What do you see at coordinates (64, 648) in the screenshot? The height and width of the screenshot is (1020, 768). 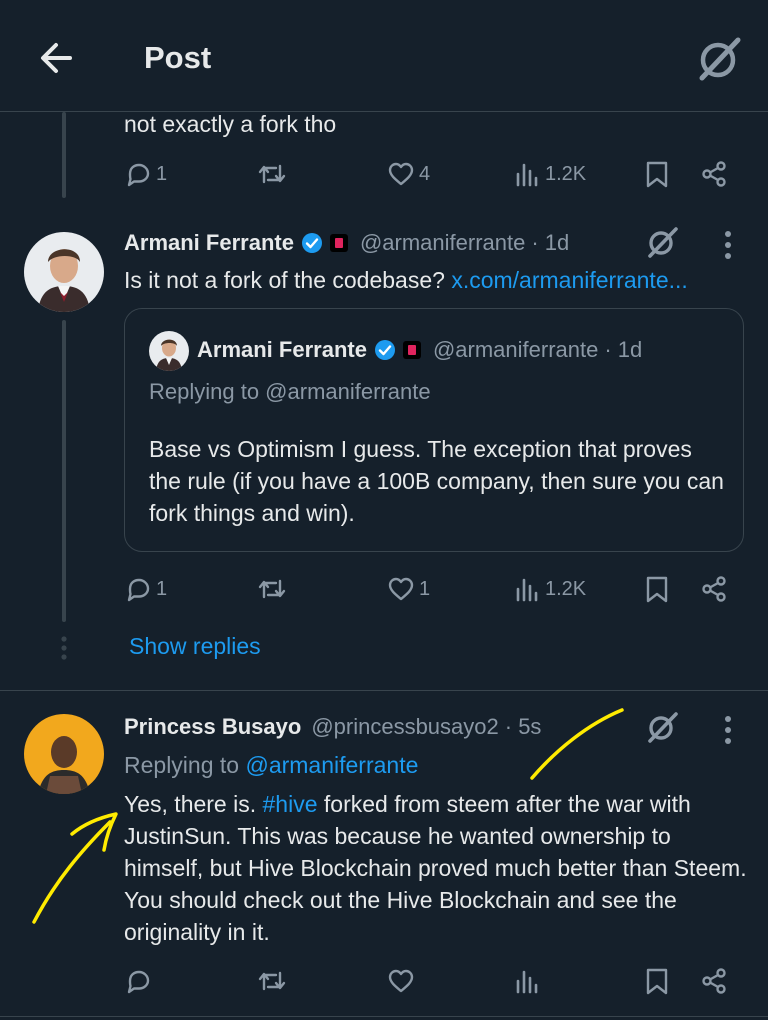 I see `thread-dots-icon` at bounding box center [64, 648].